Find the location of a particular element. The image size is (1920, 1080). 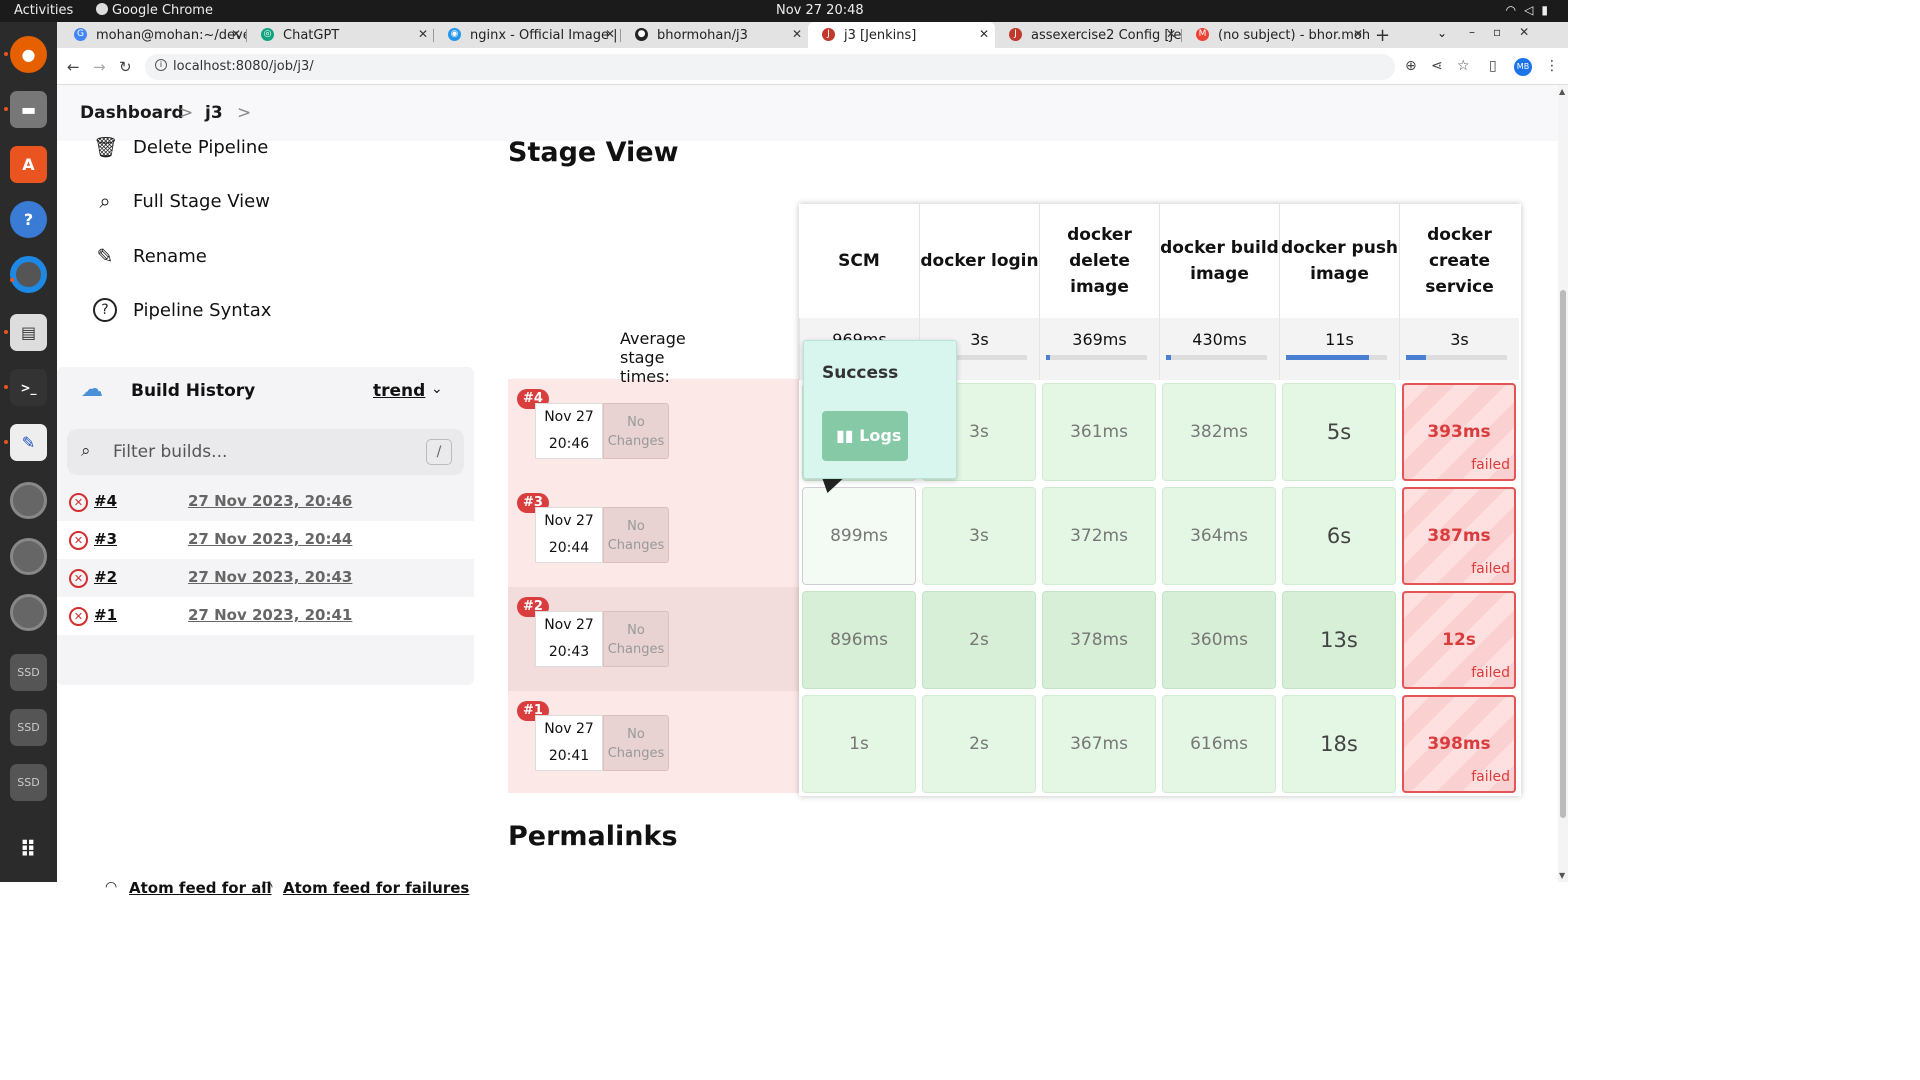

chevron-right-icon: > is located at coordinates (244, 113).